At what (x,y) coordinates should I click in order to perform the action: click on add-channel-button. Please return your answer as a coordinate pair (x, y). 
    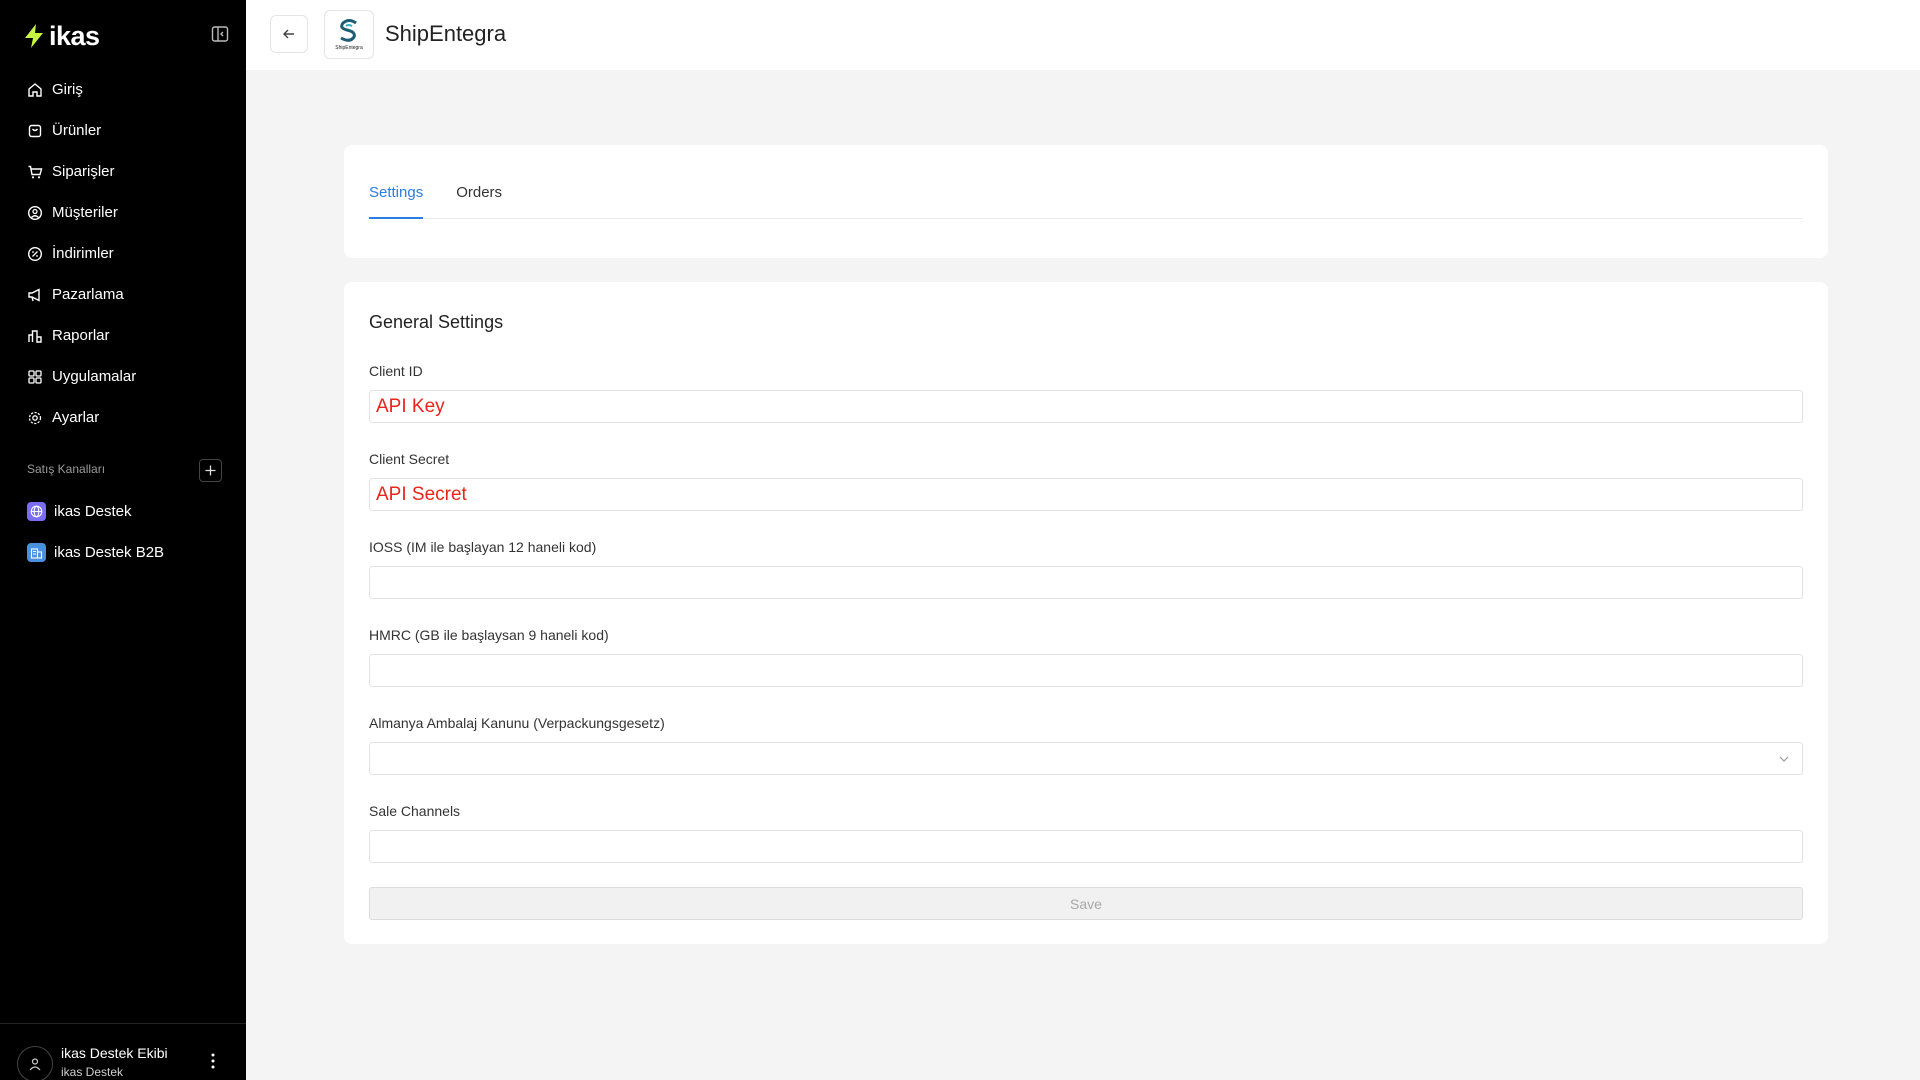
    Looking at the image, I should click on (210, 470).